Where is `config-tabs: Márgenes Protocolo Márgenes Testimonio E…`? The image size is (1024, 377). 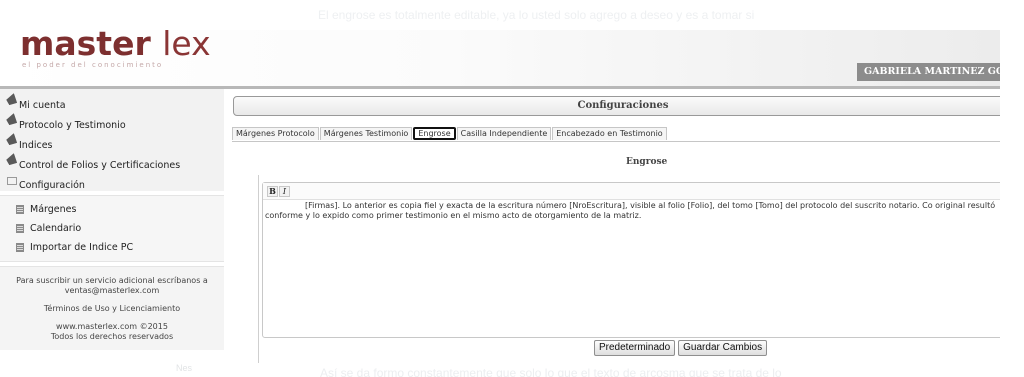
config-tabs: Márgenes Protocolo Márgenes Testimonio E… is located at coordinates (450, 134).